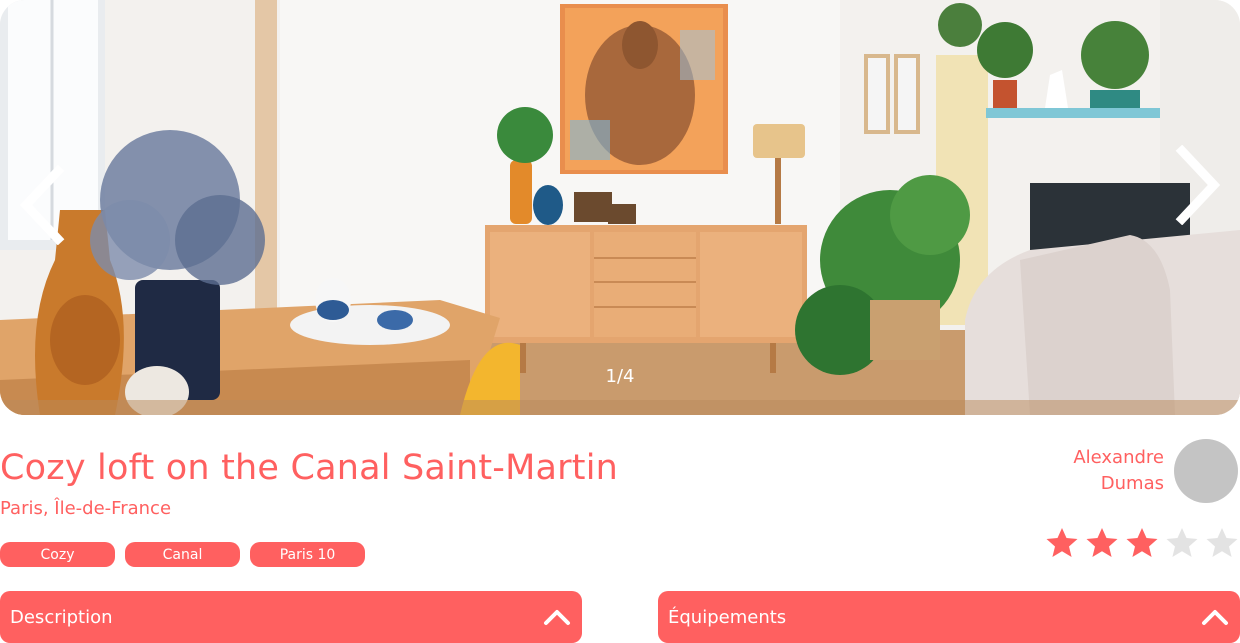  I want to click on description-collapse-header: Description, so click(291, 617).